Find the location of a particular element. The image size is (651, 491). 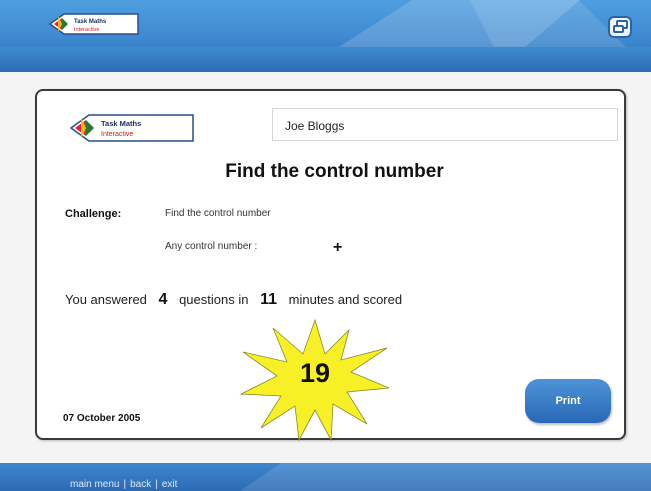

header-stripe is located at coordinates (325, 59).